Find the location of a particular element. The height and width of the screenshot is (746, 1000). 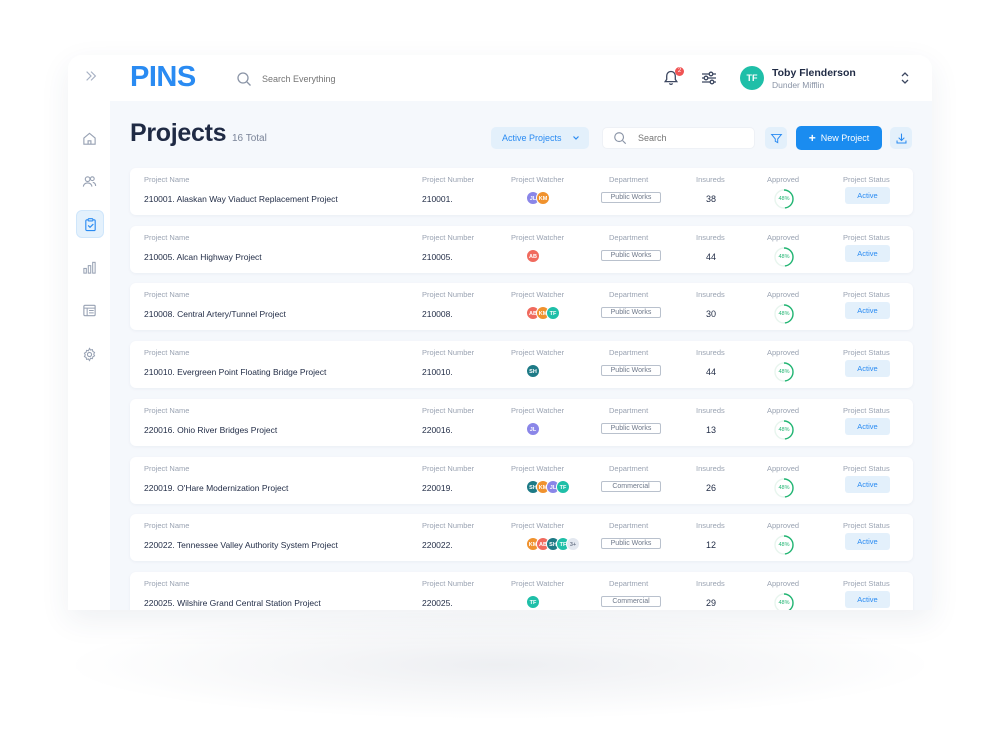

new-project-button: + New Project is located at coordinates (839, 138).